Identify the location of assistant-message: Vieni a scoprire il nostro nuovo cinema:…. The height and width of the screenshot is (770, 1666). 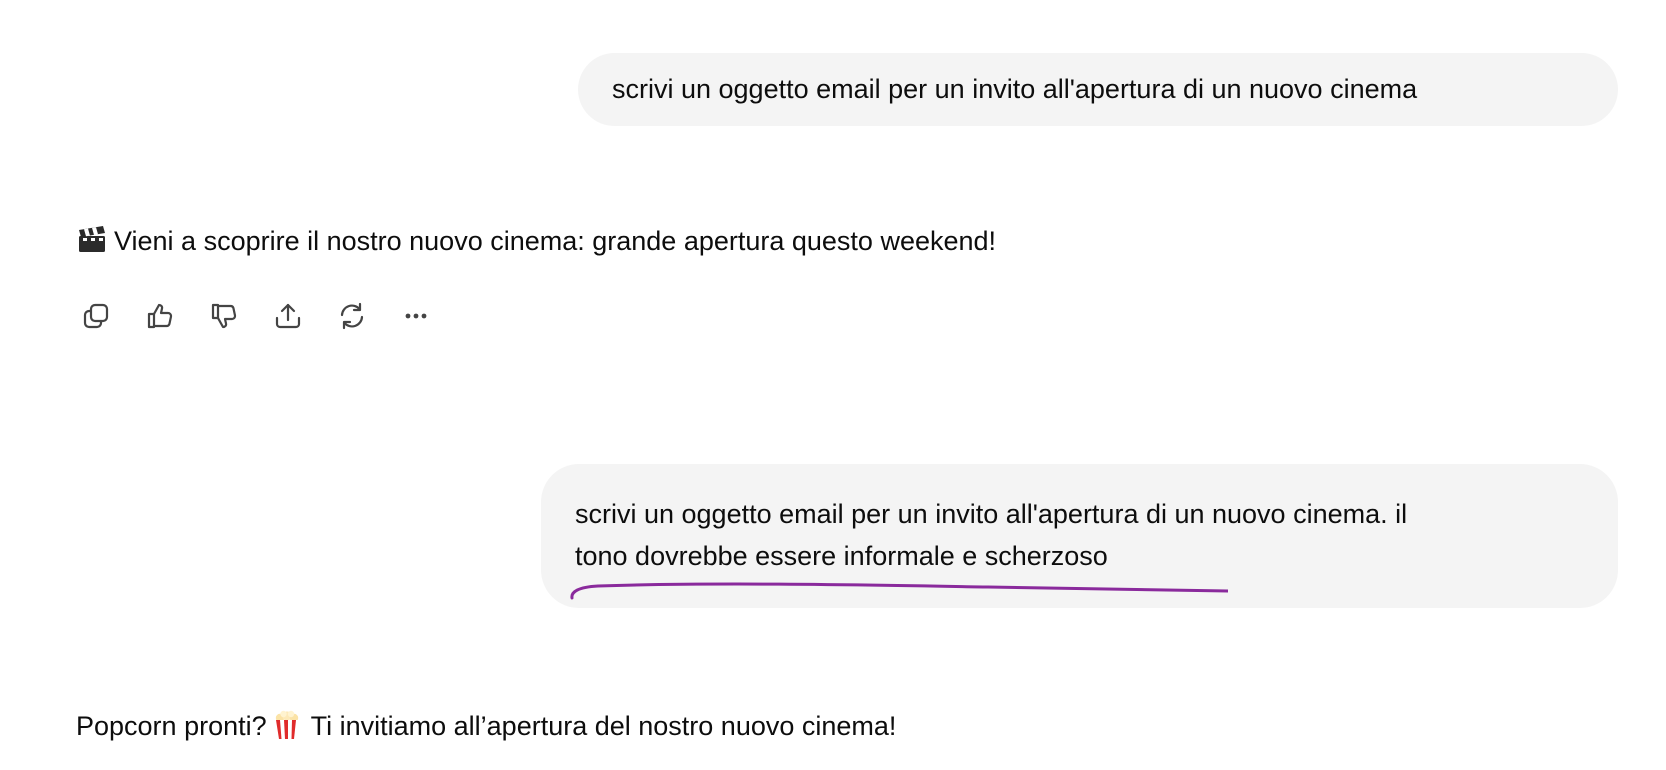
(536, 241).